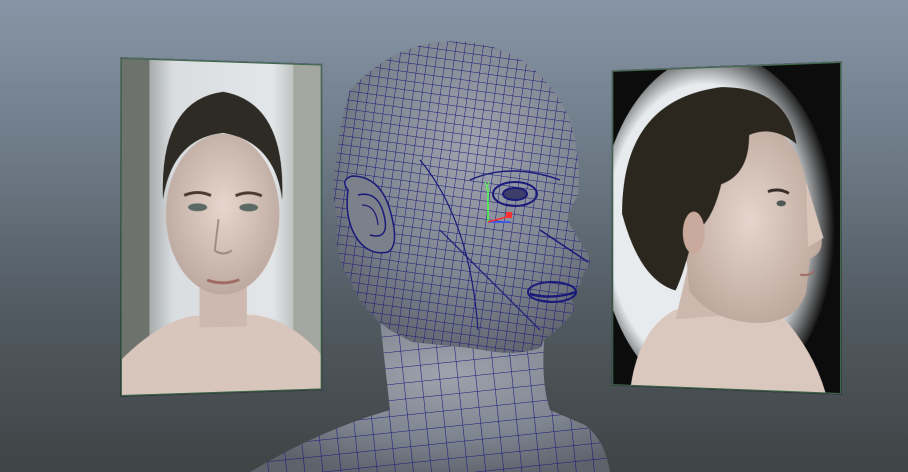 This screenshot has height=472, width=908. I want to click on y-axis-label: y, so click(487, 184).